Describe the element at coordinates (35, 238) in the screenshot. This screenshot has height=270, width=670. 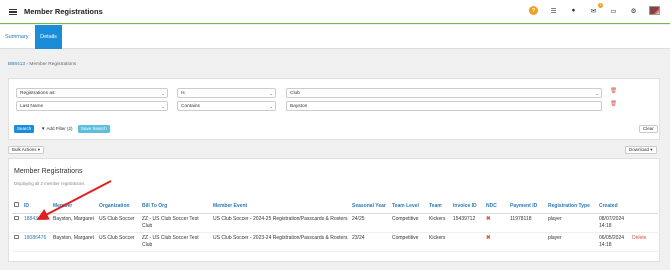
I see `row-id-link: 18086476` at that location.